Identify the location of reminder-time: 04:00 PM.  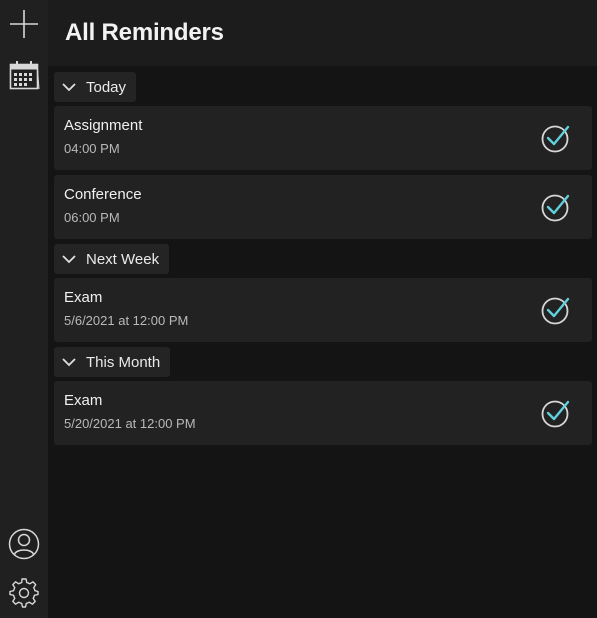
(92, 148).